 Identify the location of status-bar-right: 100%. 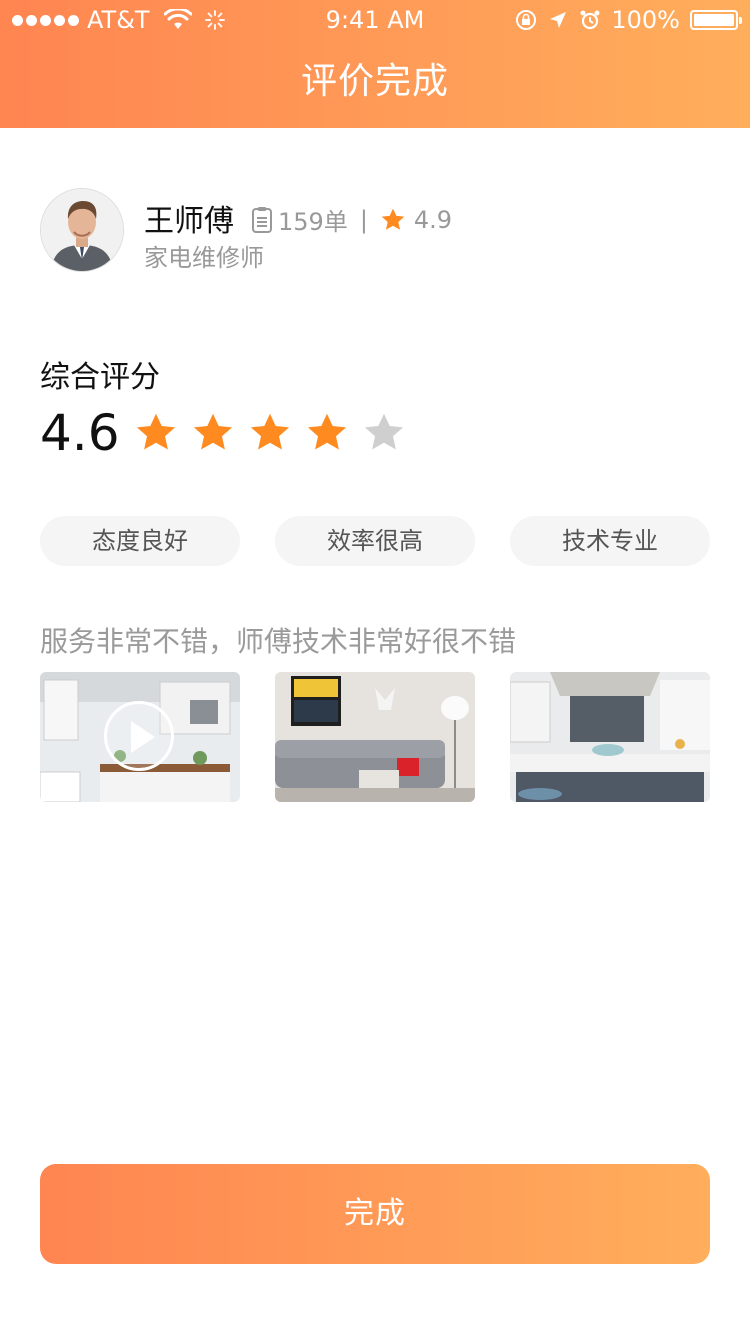
(628, 20).